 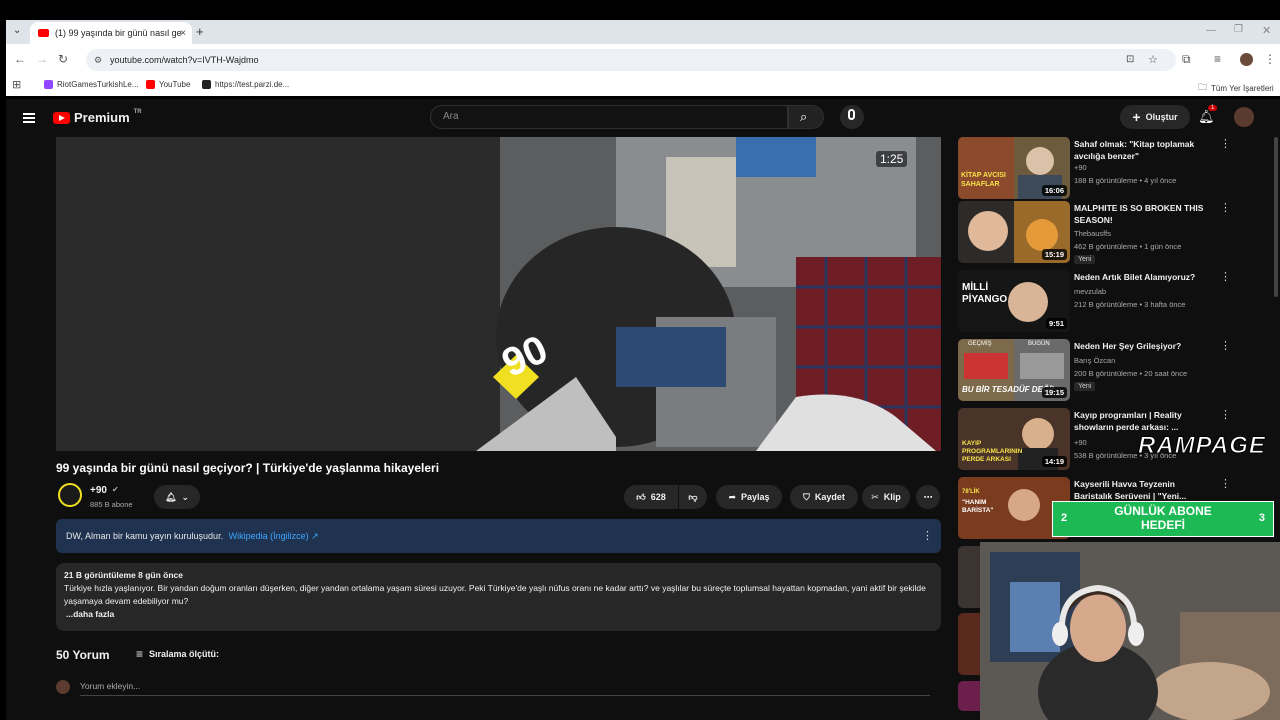 What do you see at coordinates (177, 497) in the screenshot?
I see `subscription-bell-button: 🔔︎ ⌄` at bounding box center [177, 497].